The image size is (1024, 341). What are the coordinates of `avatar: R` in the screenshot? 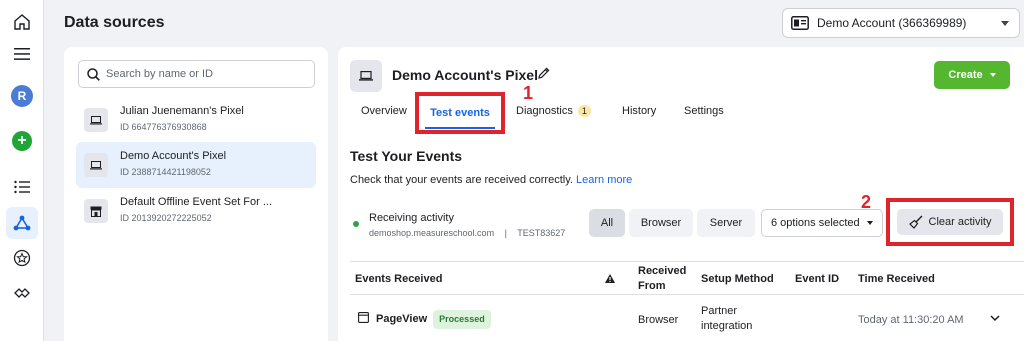 It's located at (22, 96).